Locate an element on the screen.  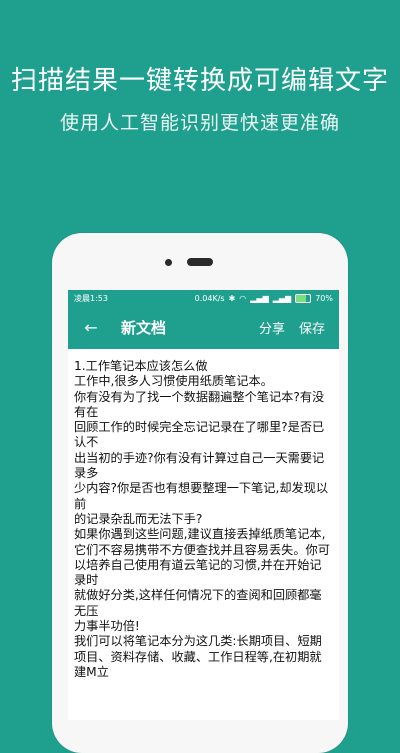
document-line: 以培养自己使用有道云笔记的习惯,并在开始记录时 is located at coordinates (198, 572).